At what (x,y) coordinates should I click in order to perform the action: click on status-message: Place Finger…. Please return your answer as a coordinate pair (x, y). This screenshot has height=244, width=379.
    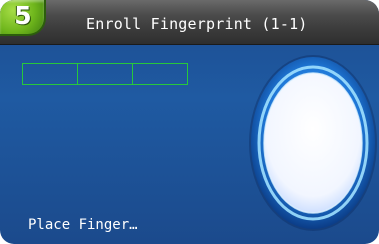
    Looking at the image, I should click on (83, 225).